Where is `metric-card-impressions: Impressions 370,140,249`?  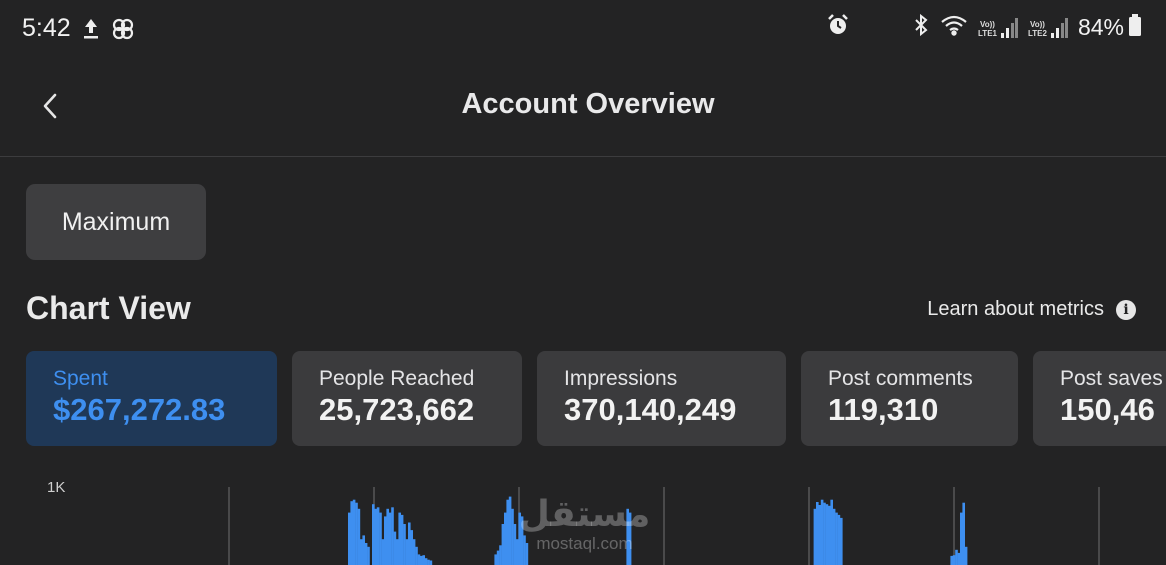
metric-card-impressions: Impressions 370,140,249 is located at coordinates (661, 398).